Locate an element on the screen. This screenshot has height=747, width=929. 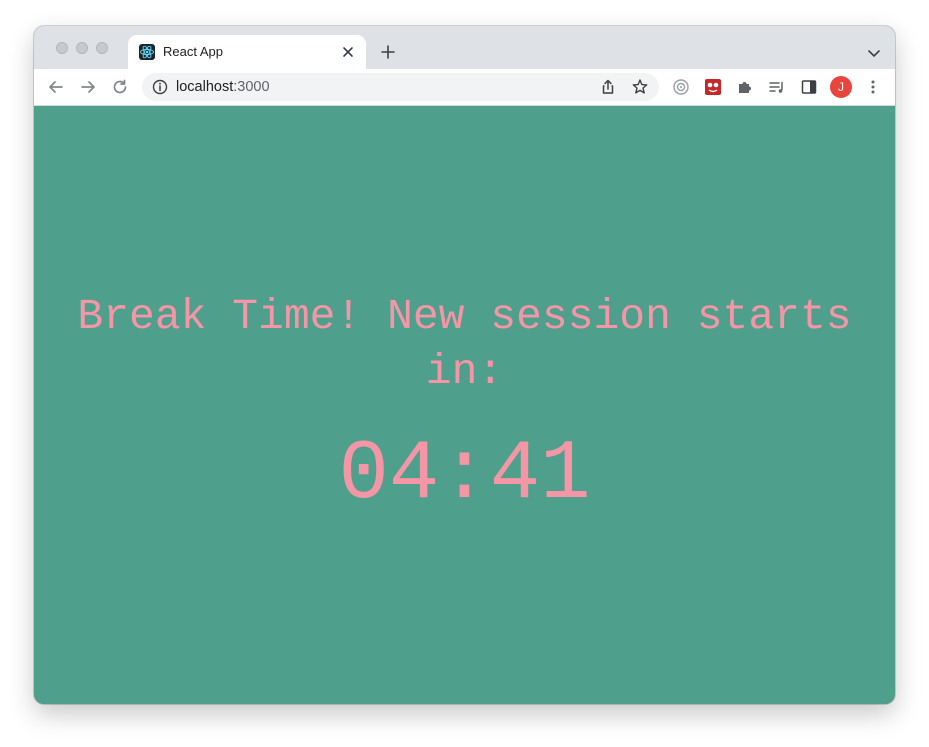
minimize-window-button is located at coordinates (82, 48).